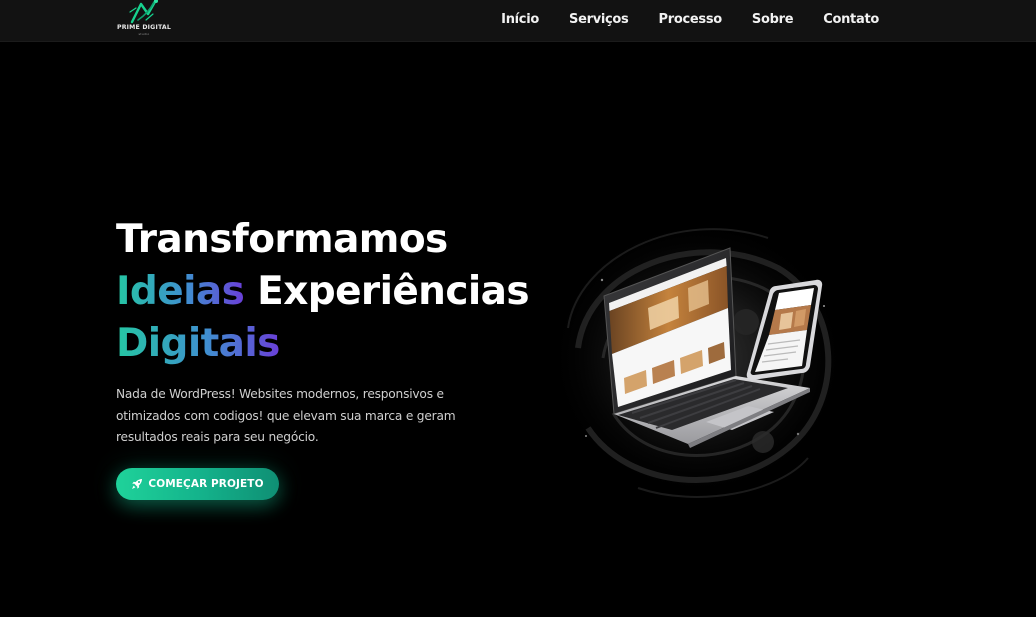 This screenshot has width=1036, height=617. Describe the element at coordinates (180, 291) in the screenshot. I see `hero-highlight-ideias: Ideias` at that location.